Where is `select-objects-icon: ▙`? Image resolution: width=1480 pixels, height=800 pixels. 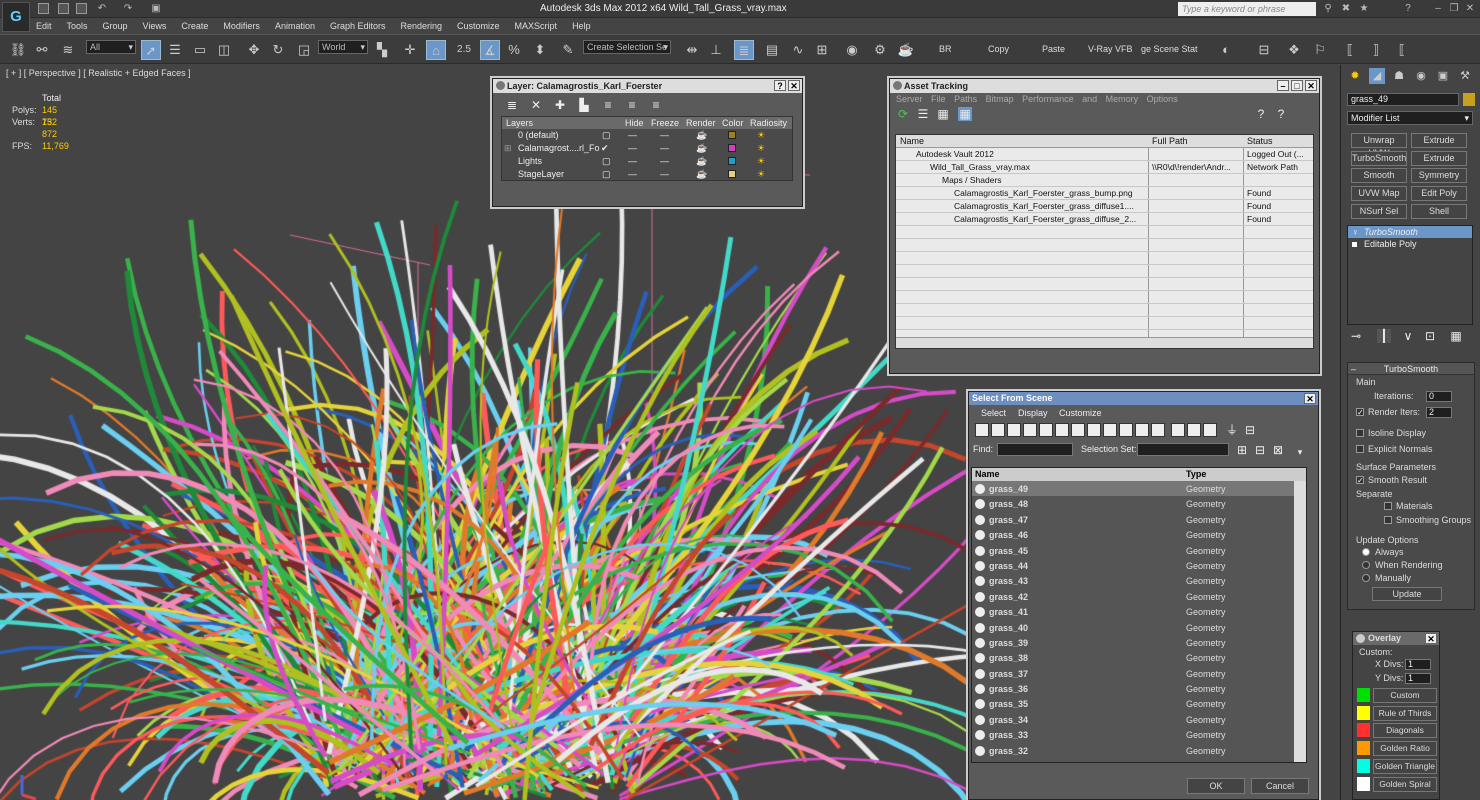 select-objects-icon: ▙ is located at coordinates (584, 105).